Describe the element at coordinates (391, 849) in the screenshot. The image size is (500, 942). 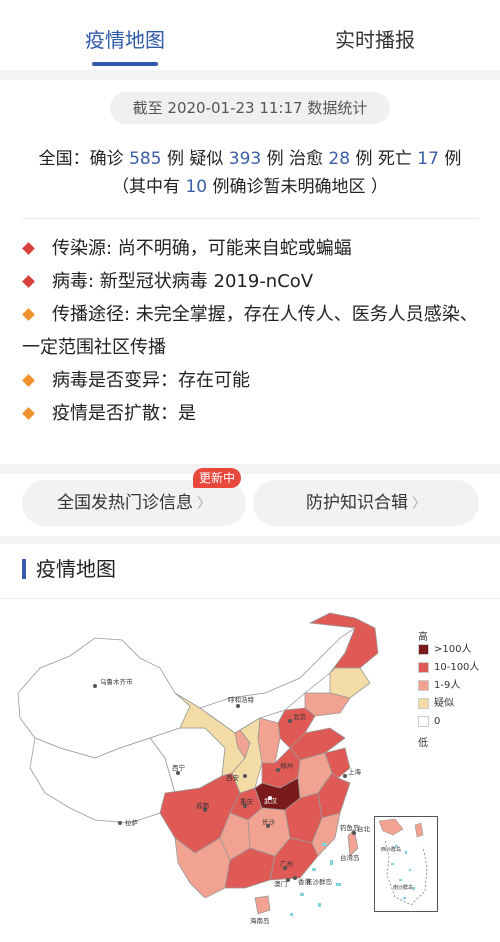
I see `inset-label: 西沙群岛` at that location.